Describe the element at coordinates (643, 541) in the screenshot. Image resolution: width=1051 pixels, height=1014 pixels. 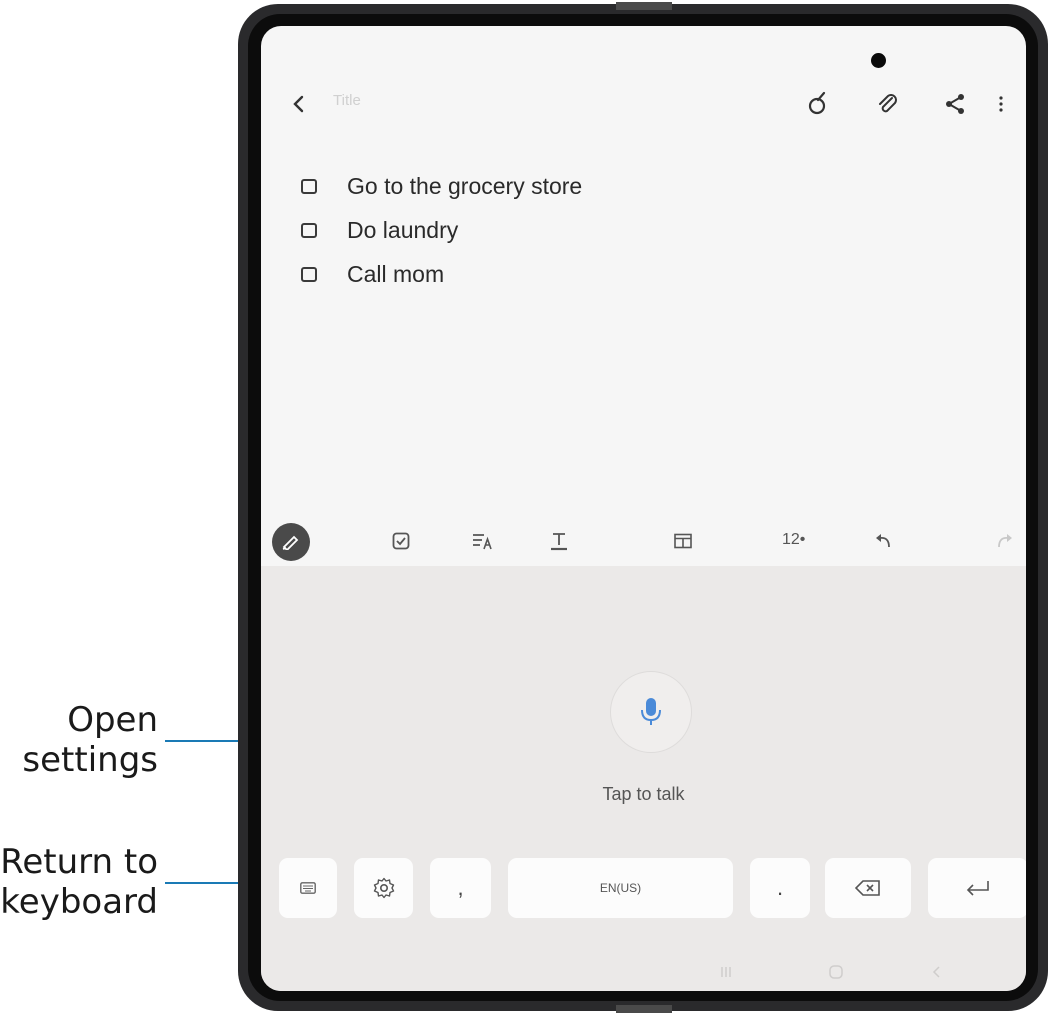
I see `formatting-toolbar` at that location.